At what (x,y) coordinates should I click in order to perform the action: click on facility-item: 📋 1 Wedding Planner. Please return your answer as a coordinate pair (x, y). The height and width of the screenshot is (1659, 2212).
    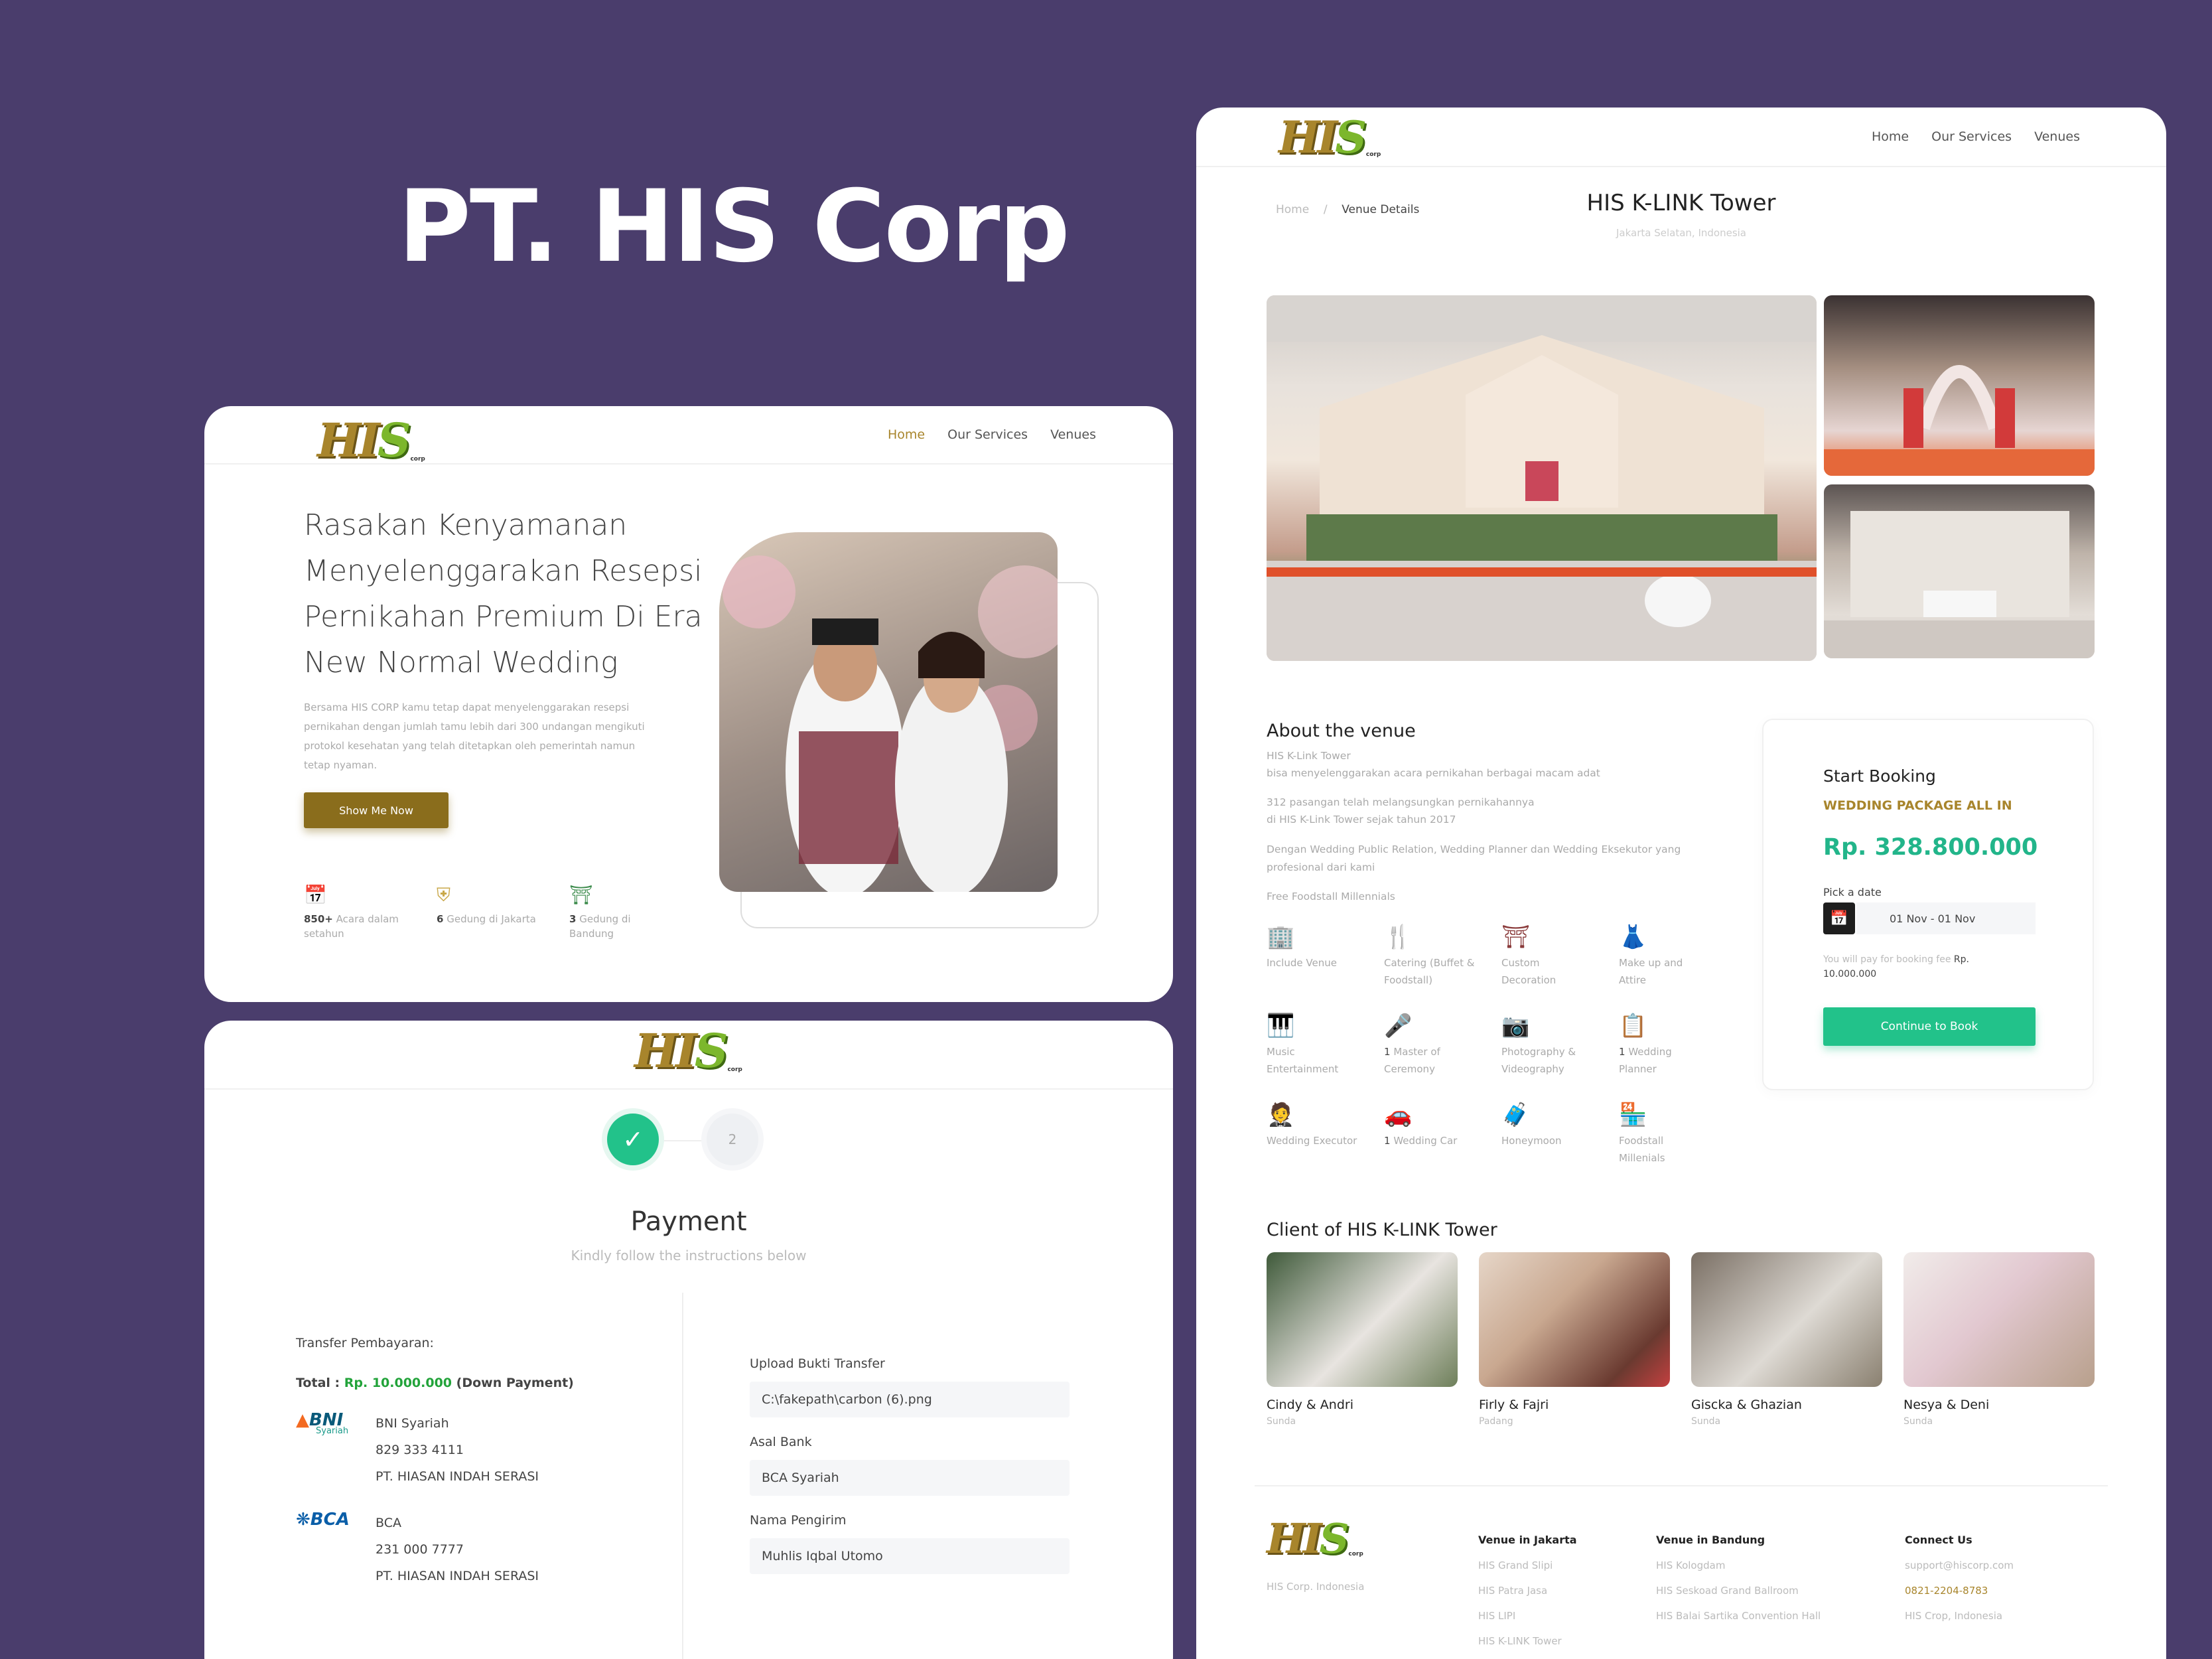
    Looking at the image, I should click on (1677, 1045).